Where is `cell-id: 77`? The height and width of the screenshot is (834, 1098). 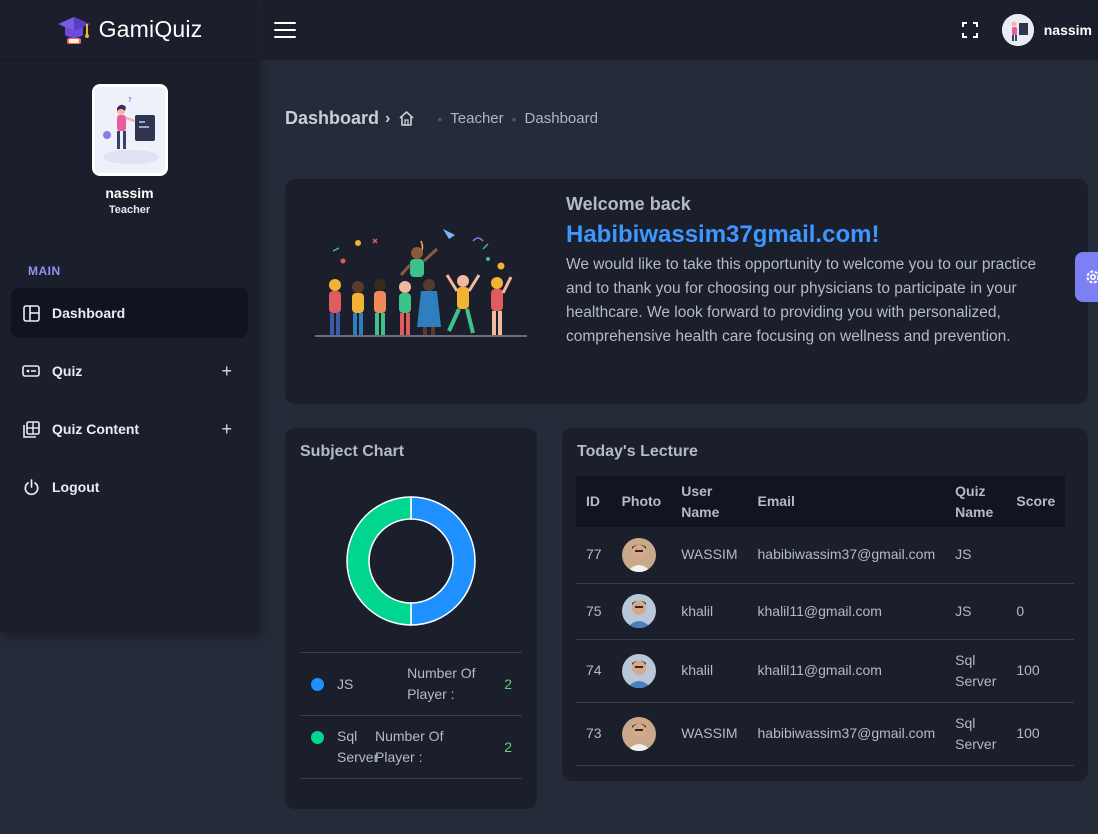 cell-id: 77 is located at coordinates (594, 555).